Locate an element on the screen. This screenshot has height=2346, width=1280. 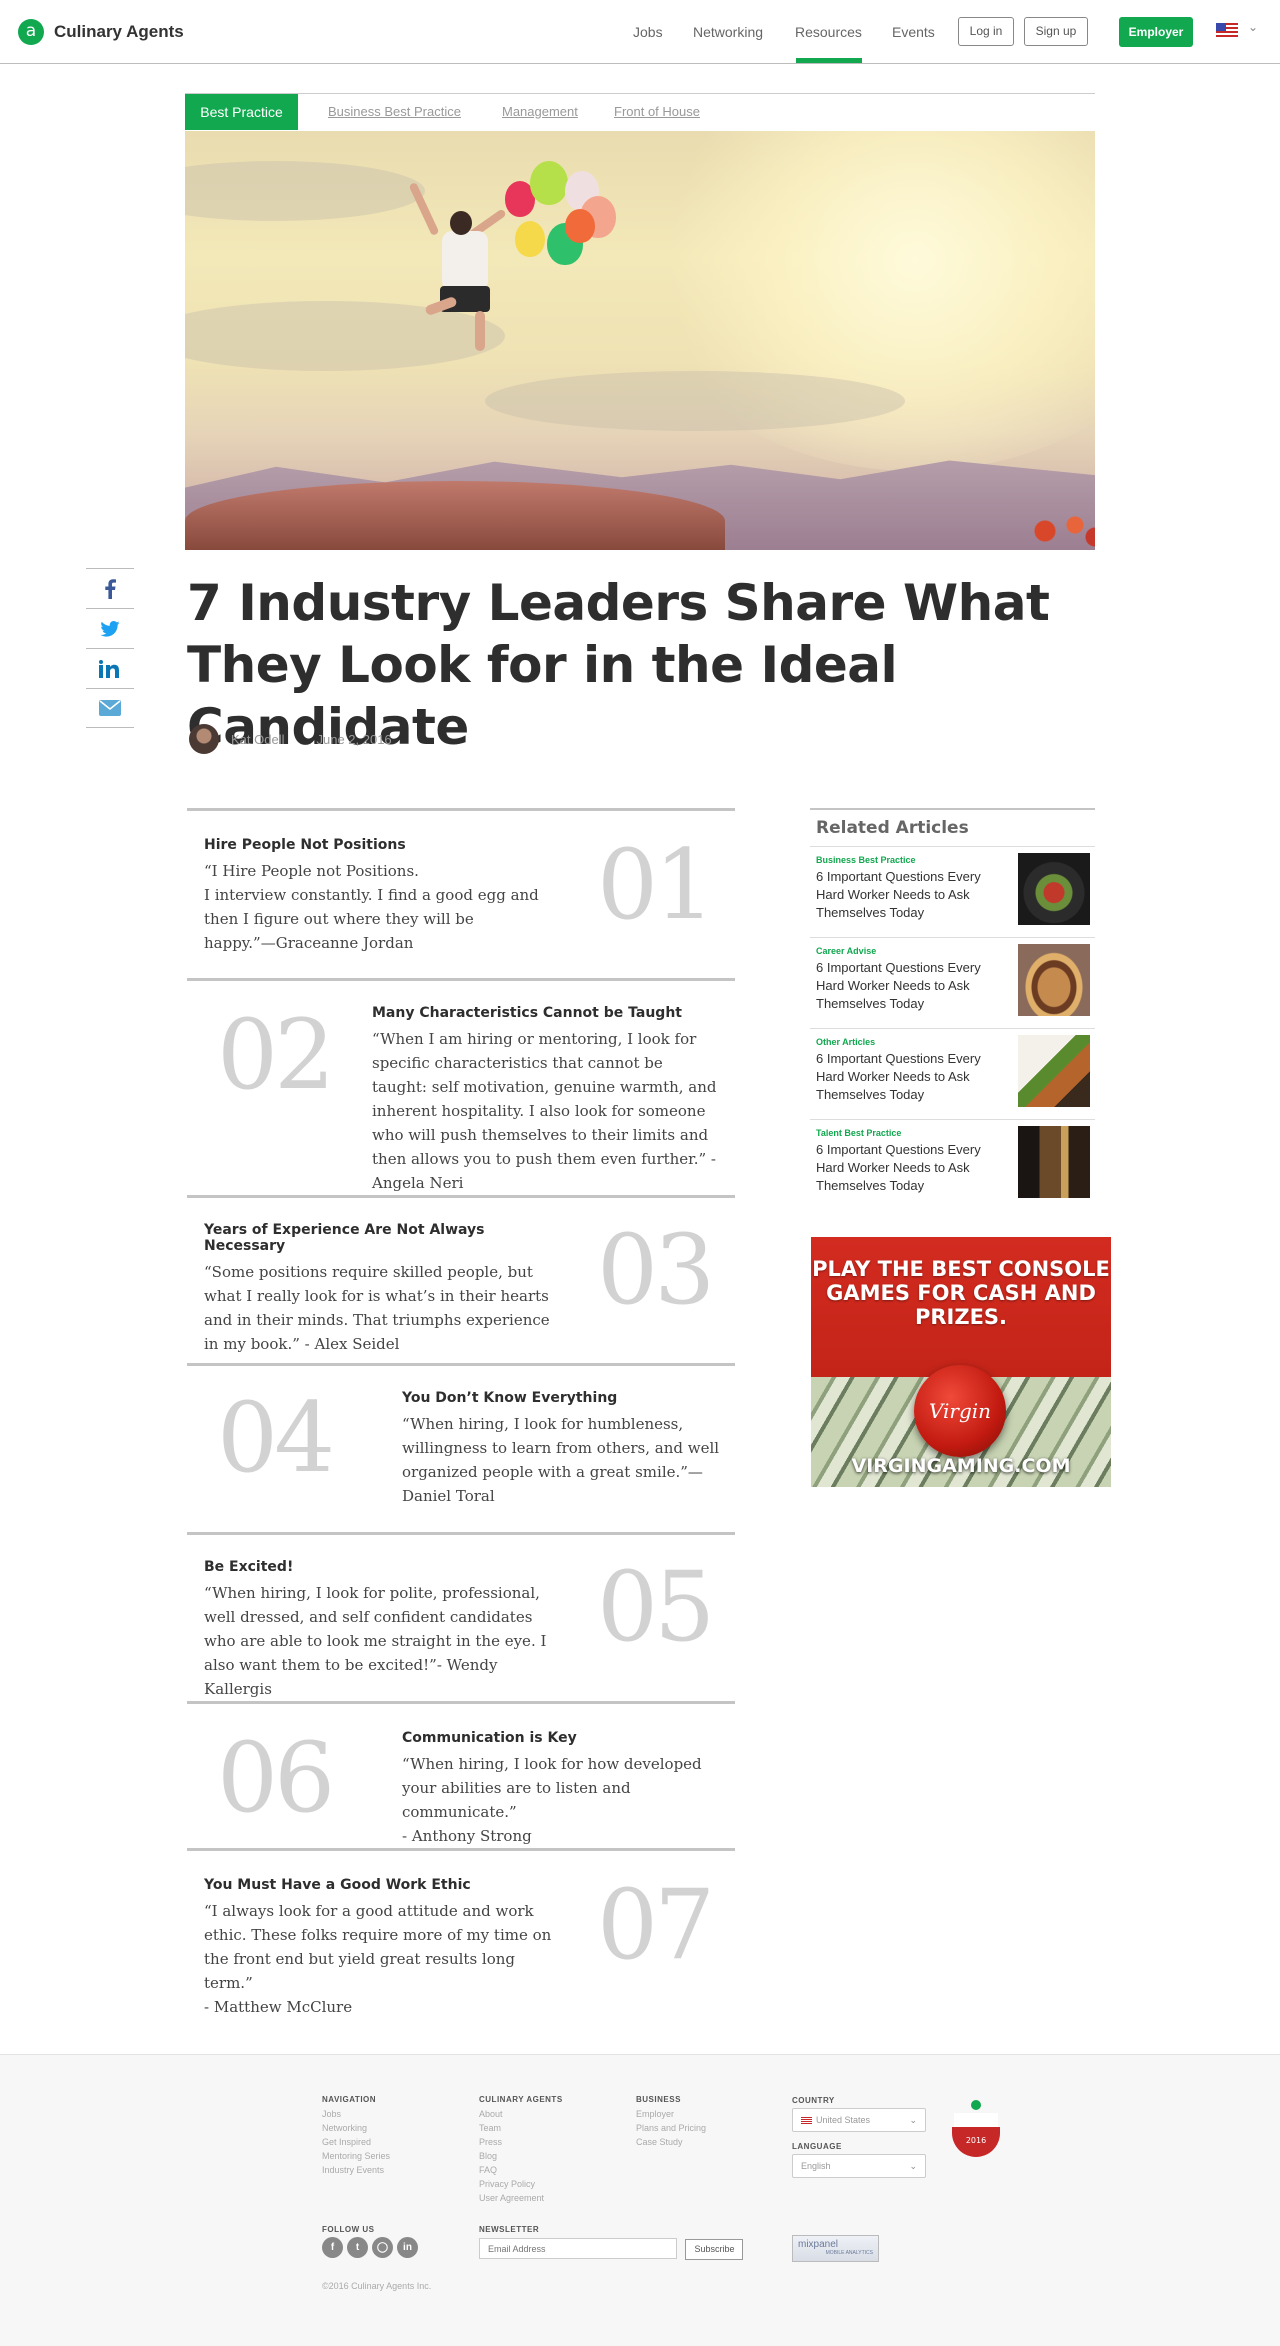
category-link: Management is located at coordinates (540, 111).